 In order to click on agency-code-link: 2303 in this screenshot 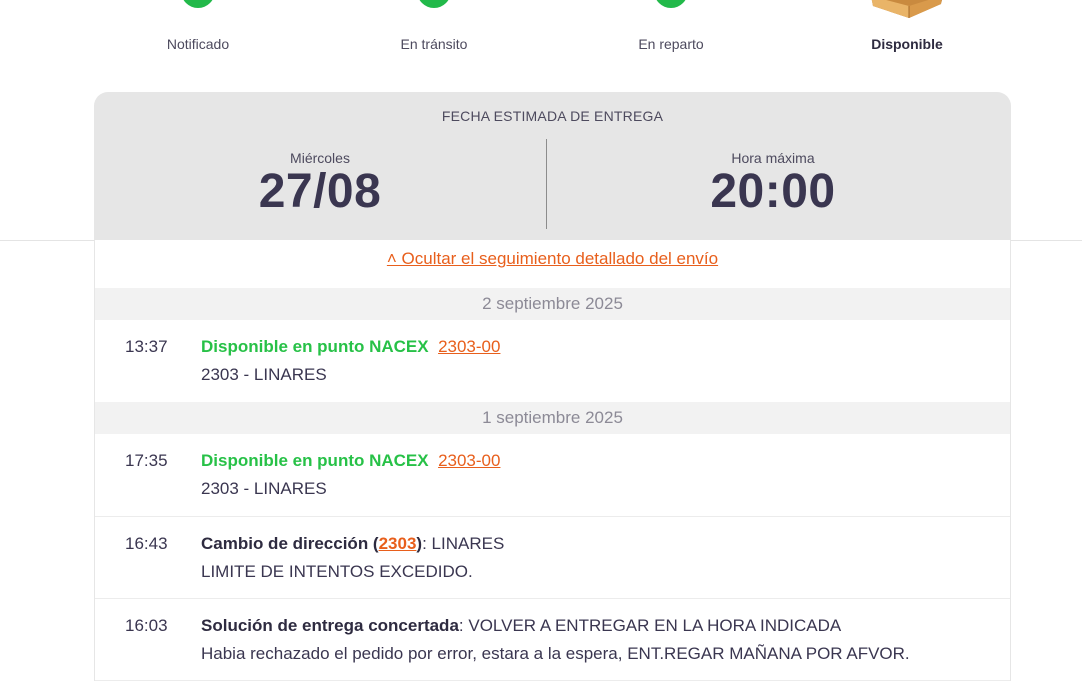, I will do `click(398, 543)`.